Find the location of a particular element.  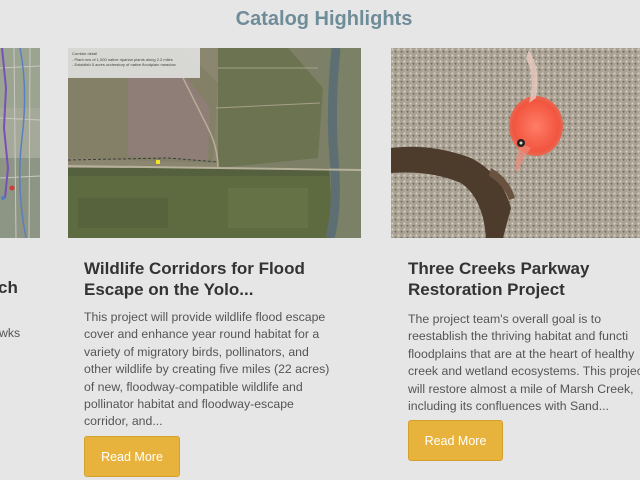

card-title-fragment: ch is located at coordinates (9, 287).